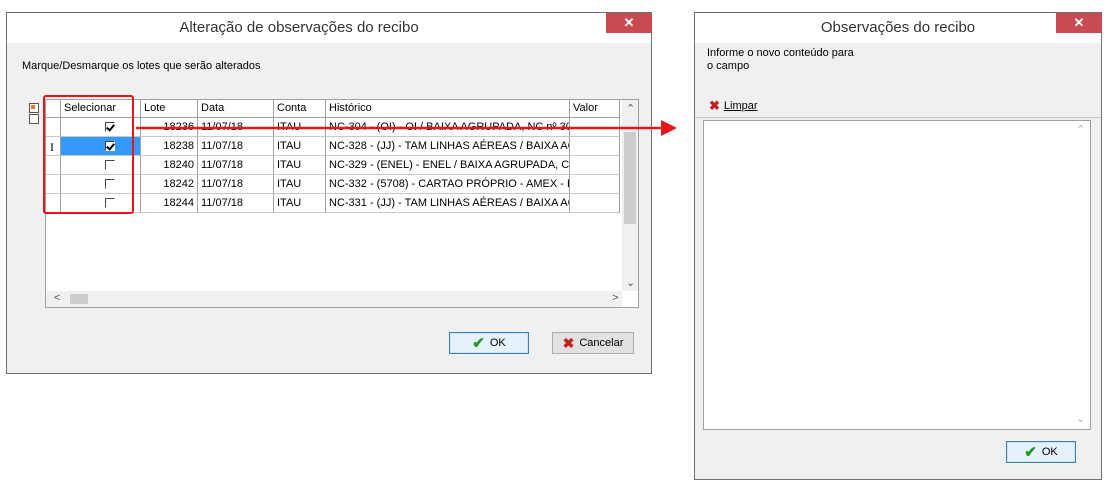 The width and height of the screenshot is (1112, 490). Describe the element at coordinates (780, 53) in the screenshot. I see `prompt-line-1: Informe o novo conteúdo para` at that location.